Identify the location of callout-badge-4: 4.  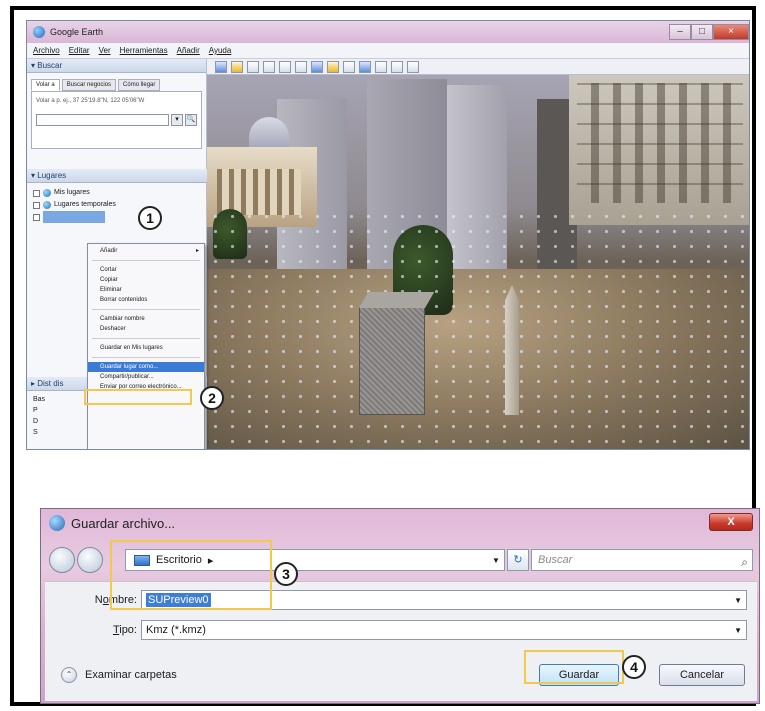
(634, 667).